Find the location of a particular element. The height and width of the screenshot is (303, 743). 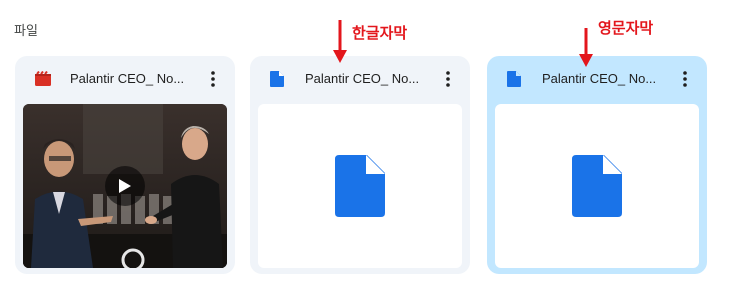

korean-subtitle-annotation: 한글자막 is located at coordinates (380, 33).